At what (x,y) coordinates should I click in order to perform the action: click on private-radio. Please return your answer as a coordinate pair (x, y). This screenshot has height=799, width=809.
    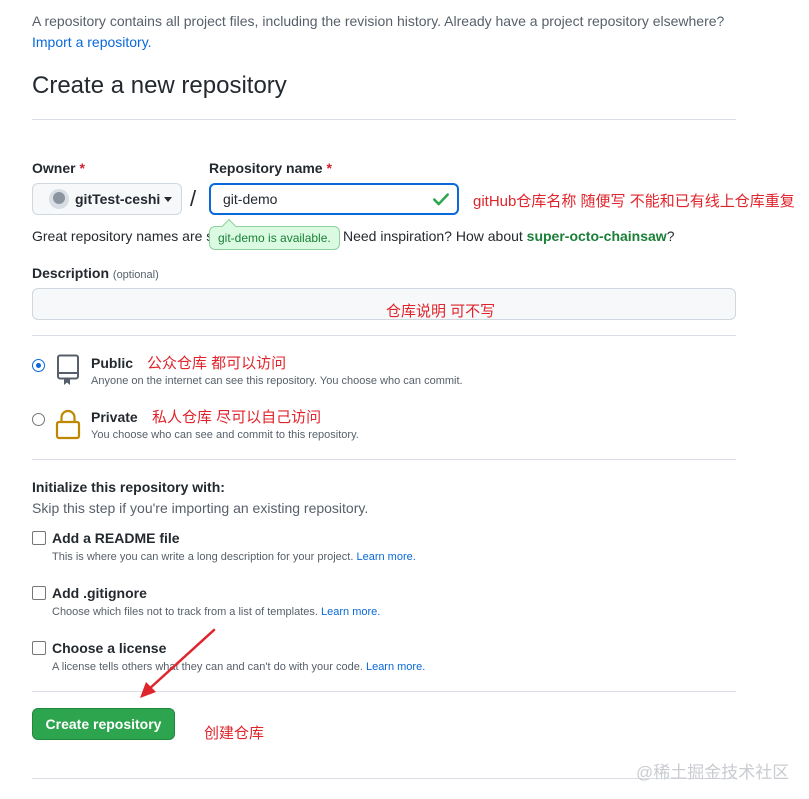
    Looking at the image, I should click on (38, 419).